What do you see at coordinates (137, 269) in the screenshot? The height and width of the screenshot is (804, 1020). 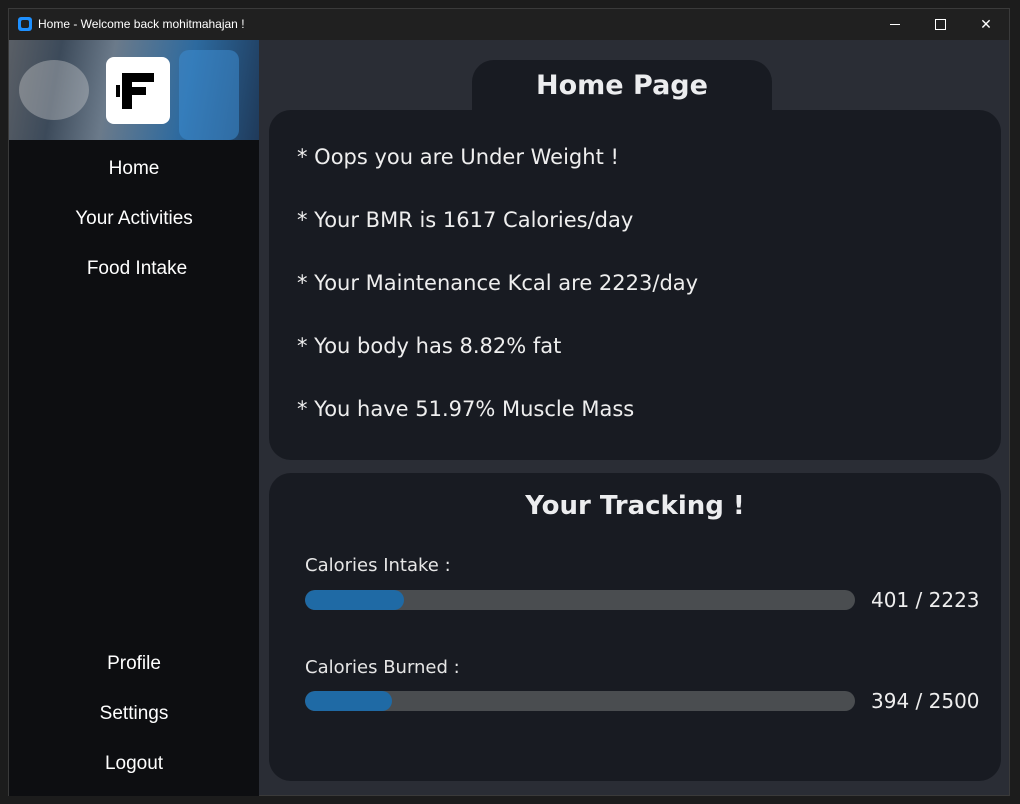 I see `nav-food-intake: Food Intake` at bounding box center [137, 269].